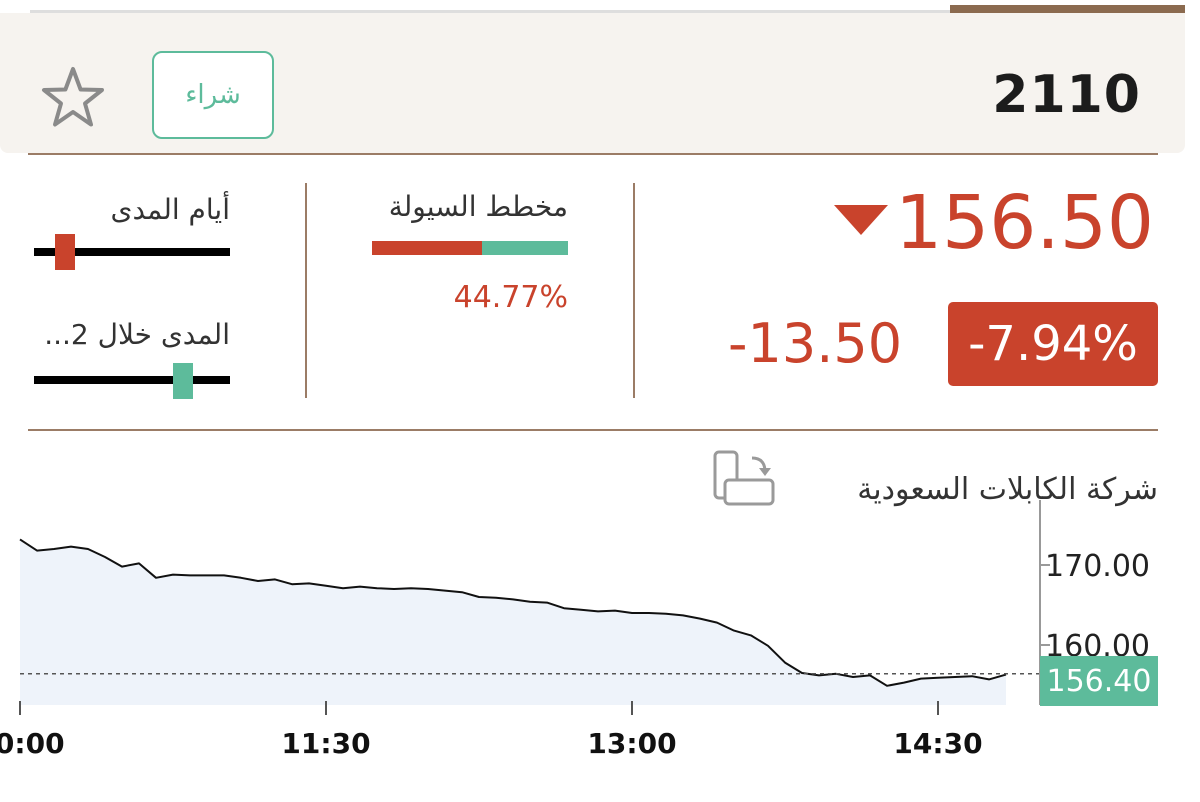 Image resolution: width=1200 pixels, height=802 pixels. What do you see at coordinates (1053, 344) in the screenshot?
I see `change-percent-badge: -7.94%` at bounding box center [1053, 344].